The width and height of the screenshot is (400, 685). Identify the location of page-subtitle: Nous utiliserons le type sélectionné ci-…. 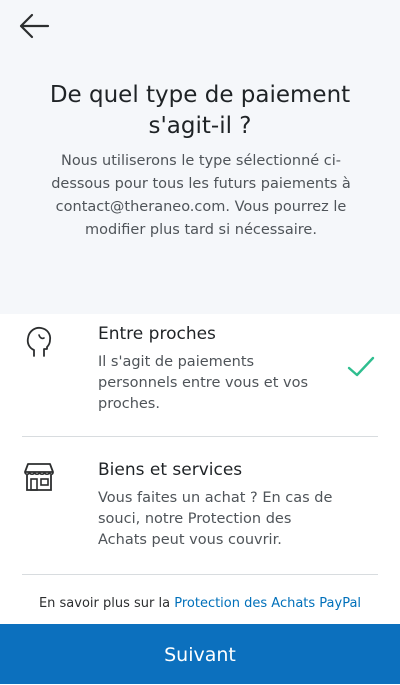
(201, 195).